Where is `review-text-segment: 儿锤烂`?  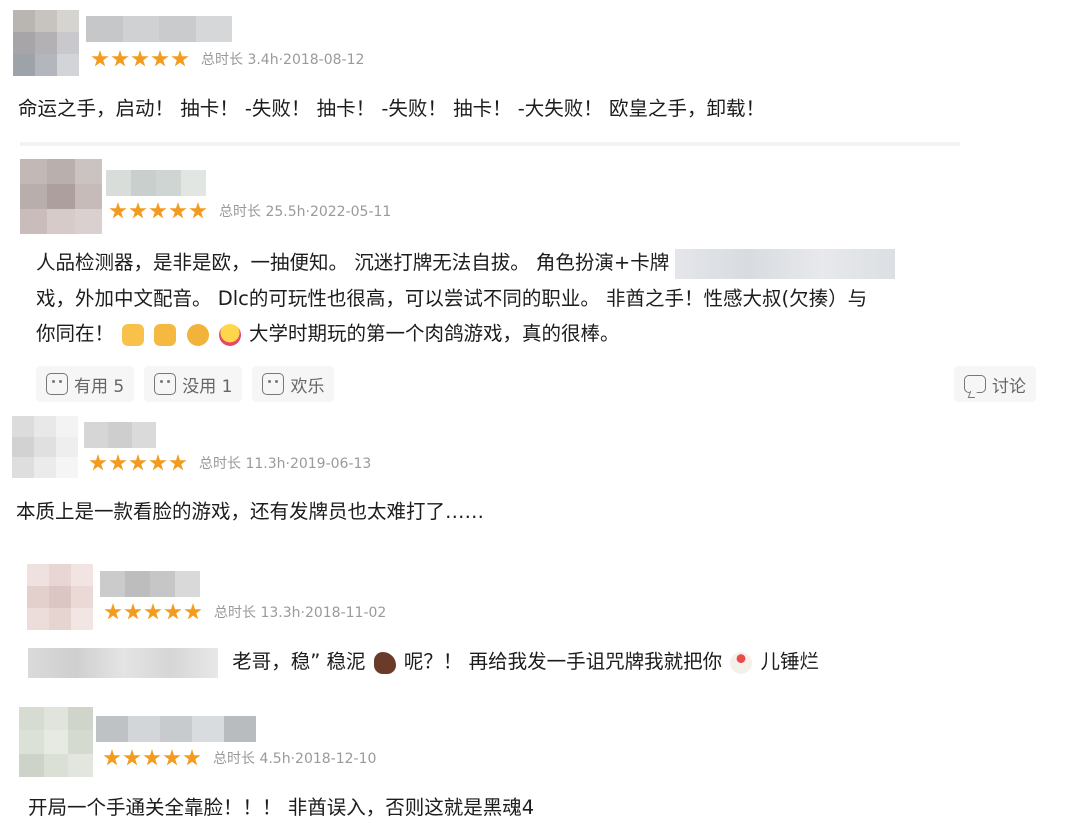 review-text-segment: 儿锤烂 is located at coordinates (790, 661).